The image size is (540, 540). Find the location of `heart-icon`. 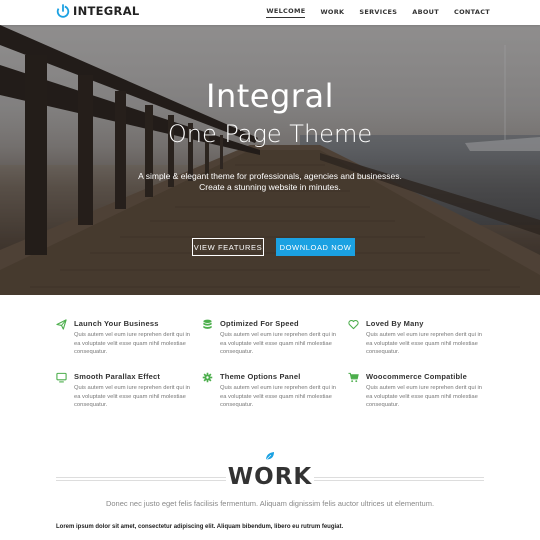

heart-icon is located at coordinates (353, 324).